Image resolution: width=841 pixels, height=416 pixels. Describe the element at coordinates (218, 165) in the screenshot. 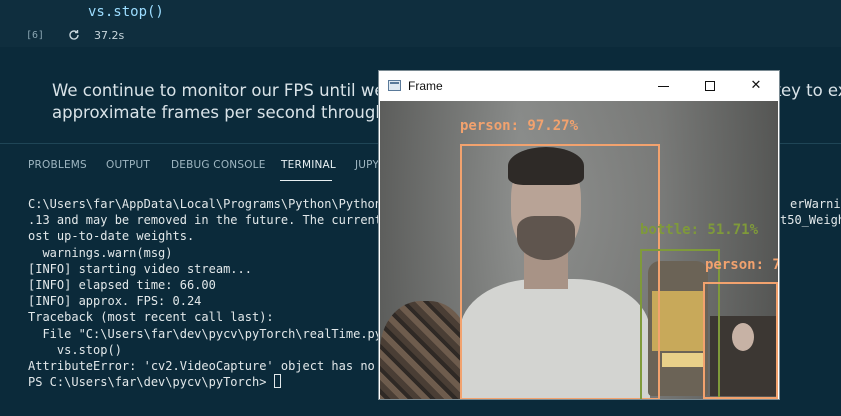

I see `tab-debug-console: DEBUG CONSOLE` at that location.